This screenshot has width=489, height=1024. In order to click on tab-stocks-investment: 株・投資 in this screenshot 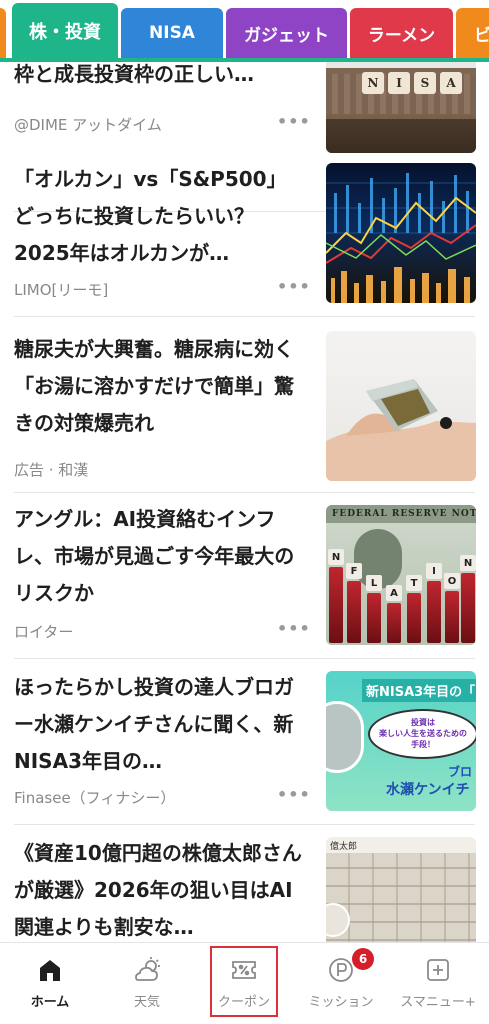, I will do `click(65, 31)`.